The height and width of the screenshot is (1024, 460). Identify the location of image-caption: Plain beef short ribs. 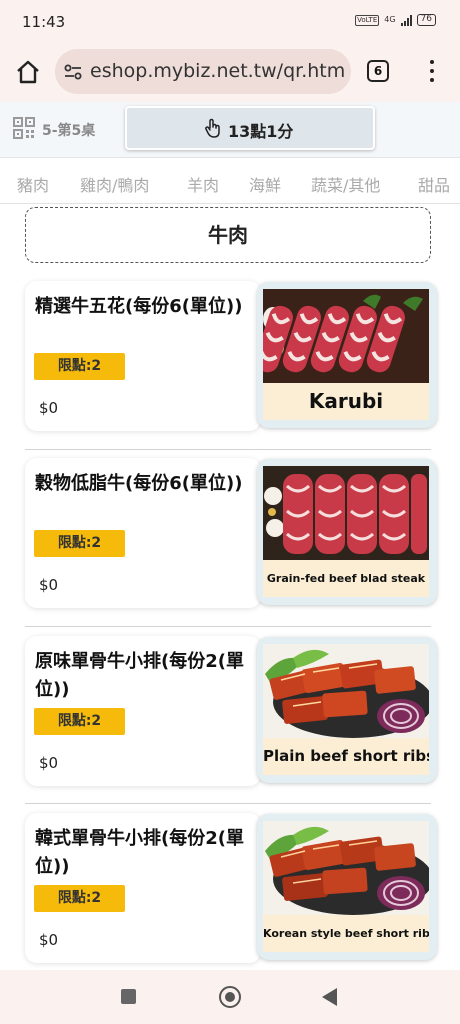
(346, 756).